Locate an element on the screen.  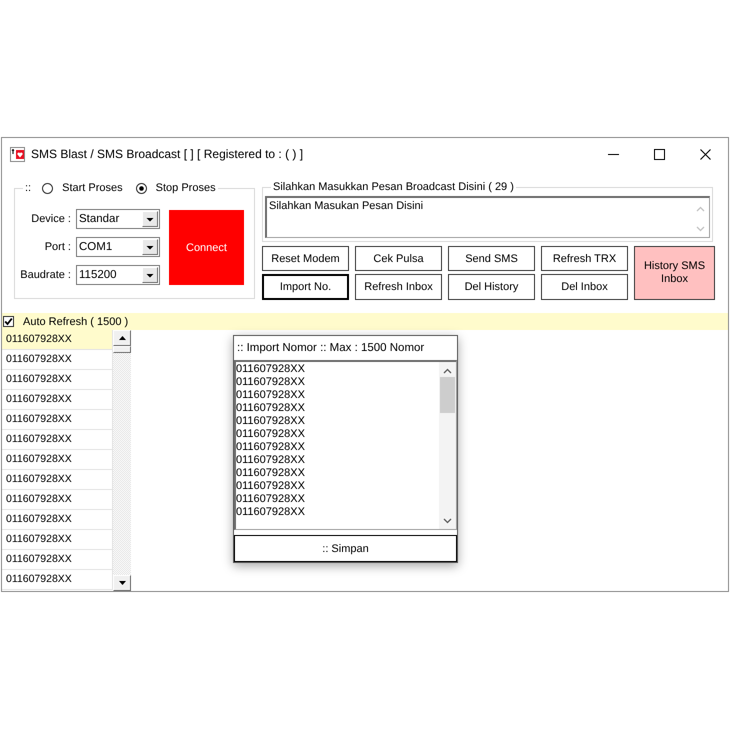
dropdown-field: 115200 is located at coordinates (118, 275).